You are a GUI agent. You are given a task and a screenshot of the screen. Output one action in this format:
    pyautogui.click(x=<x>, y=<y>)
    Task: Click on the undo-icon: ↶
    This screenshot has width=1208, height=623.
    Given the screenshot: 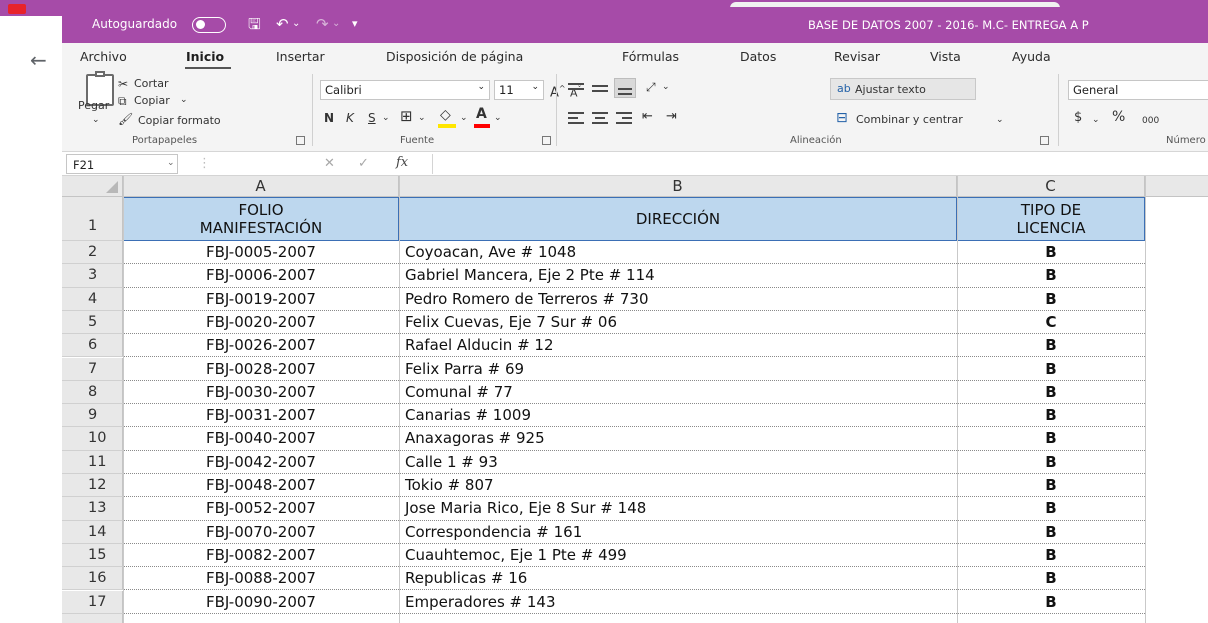 What is the action you would take?
    pyautogui.click(x=282, y=24)
    